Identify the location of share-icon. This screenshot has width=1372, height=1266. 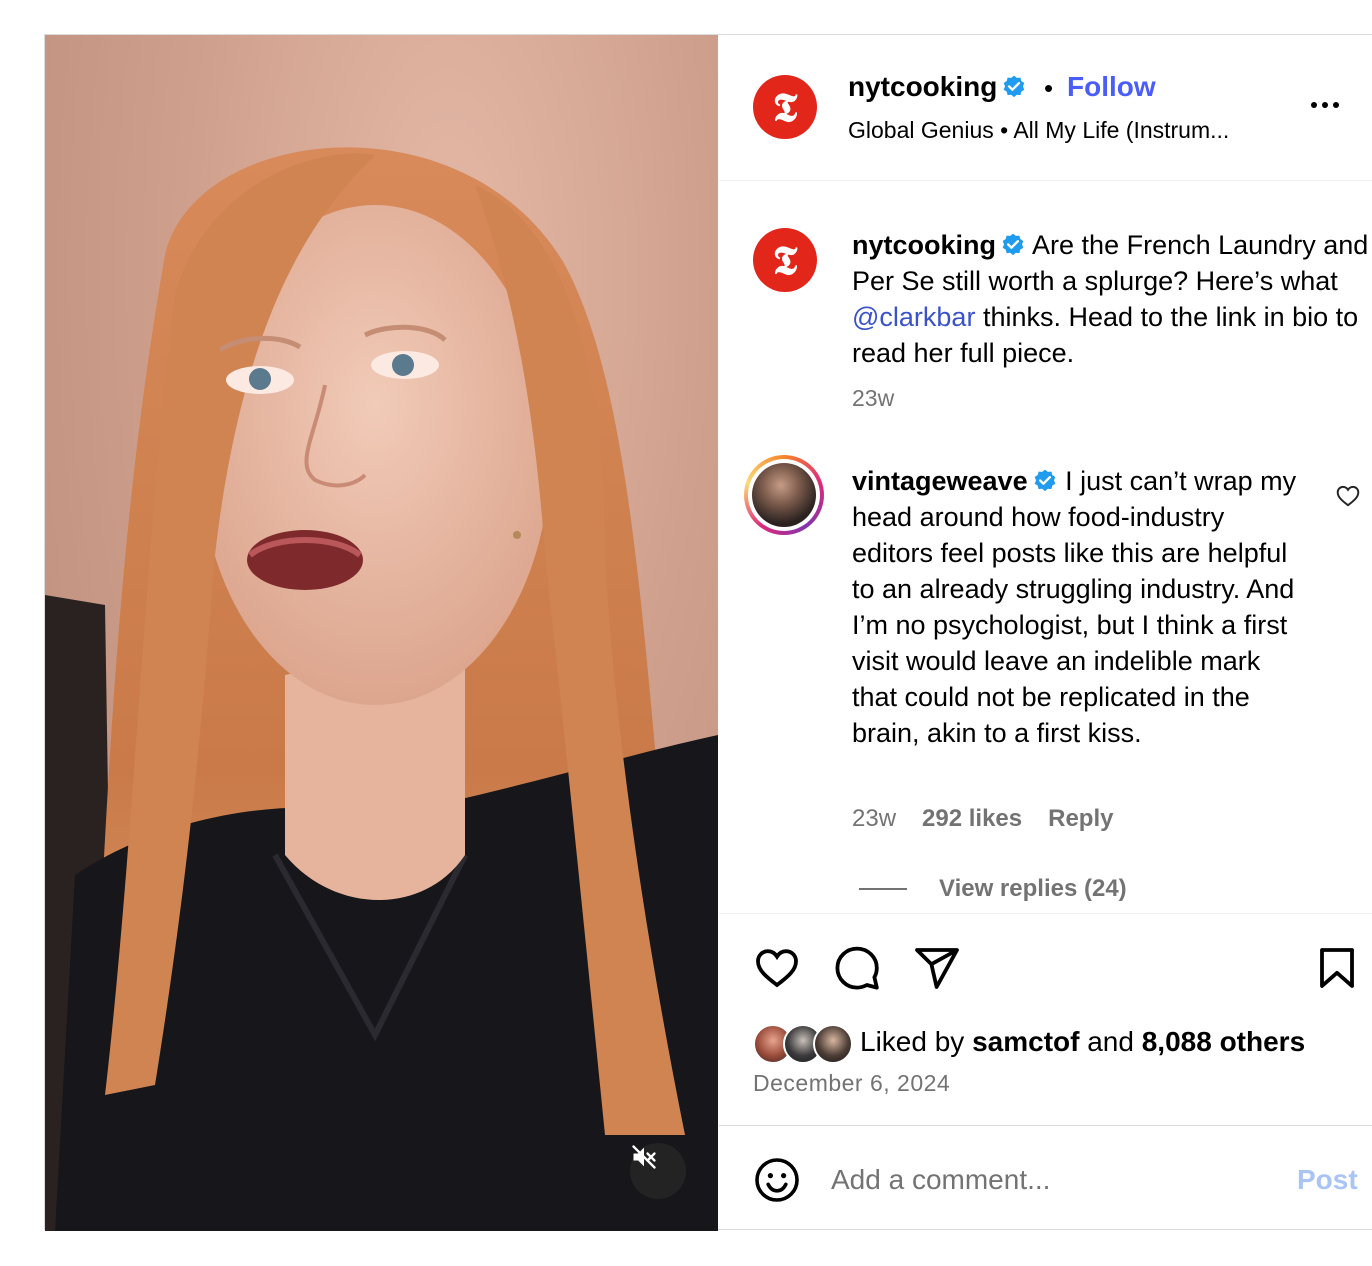
(937, 968).